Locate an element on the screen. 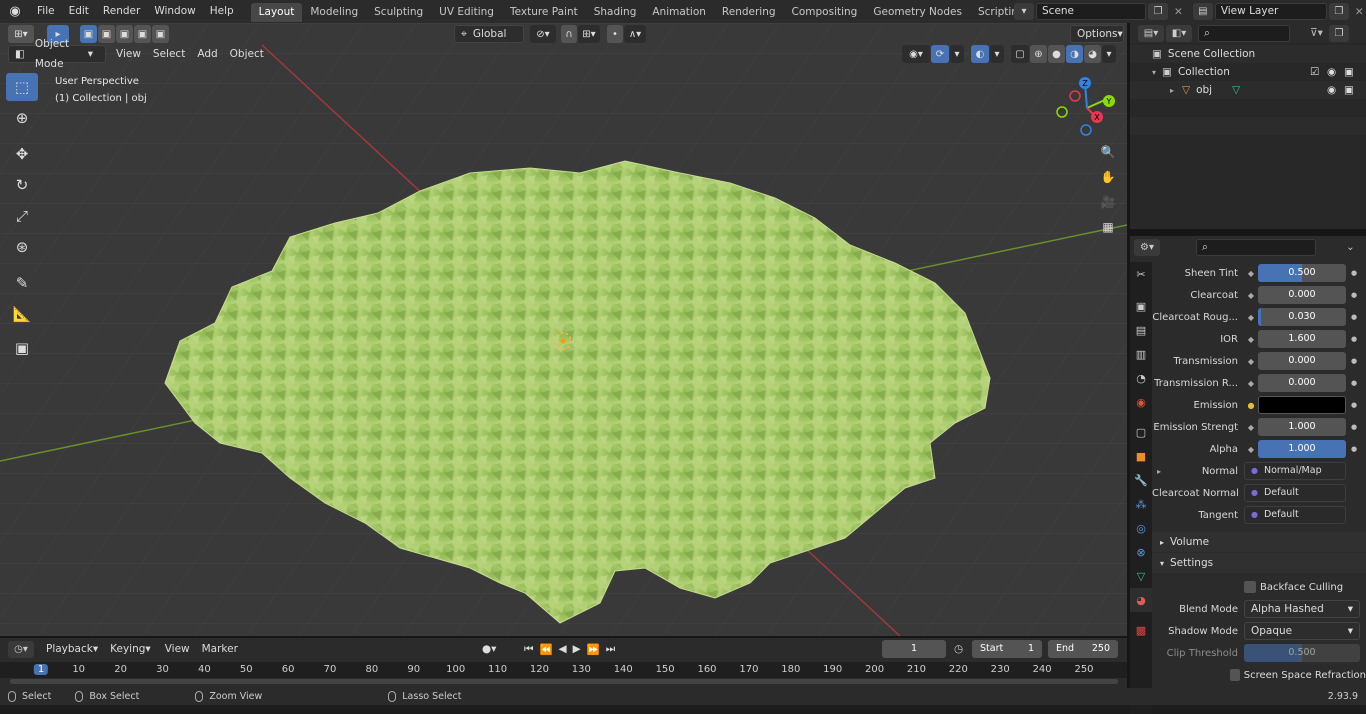 Image resolution: width=1366 pixels, height=714 pixels. display-mode-icon: ◧▾ is located at coordinates (1179, 33).